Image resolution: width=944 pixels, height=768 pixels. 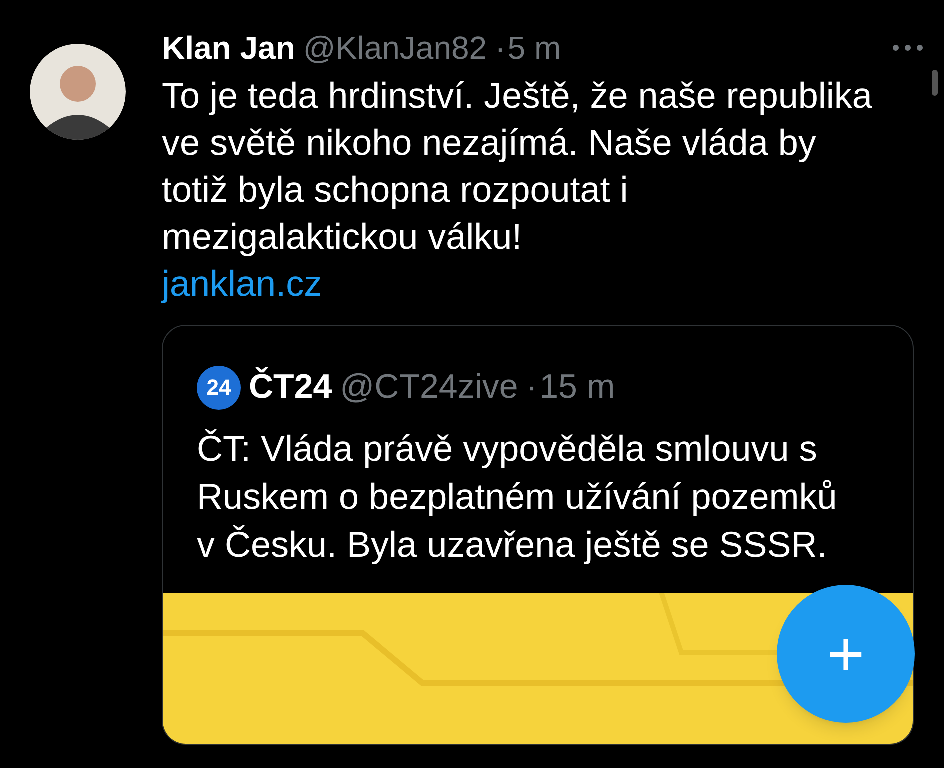 I want to click on author-name: ČT24, so click(x=290, y=387).